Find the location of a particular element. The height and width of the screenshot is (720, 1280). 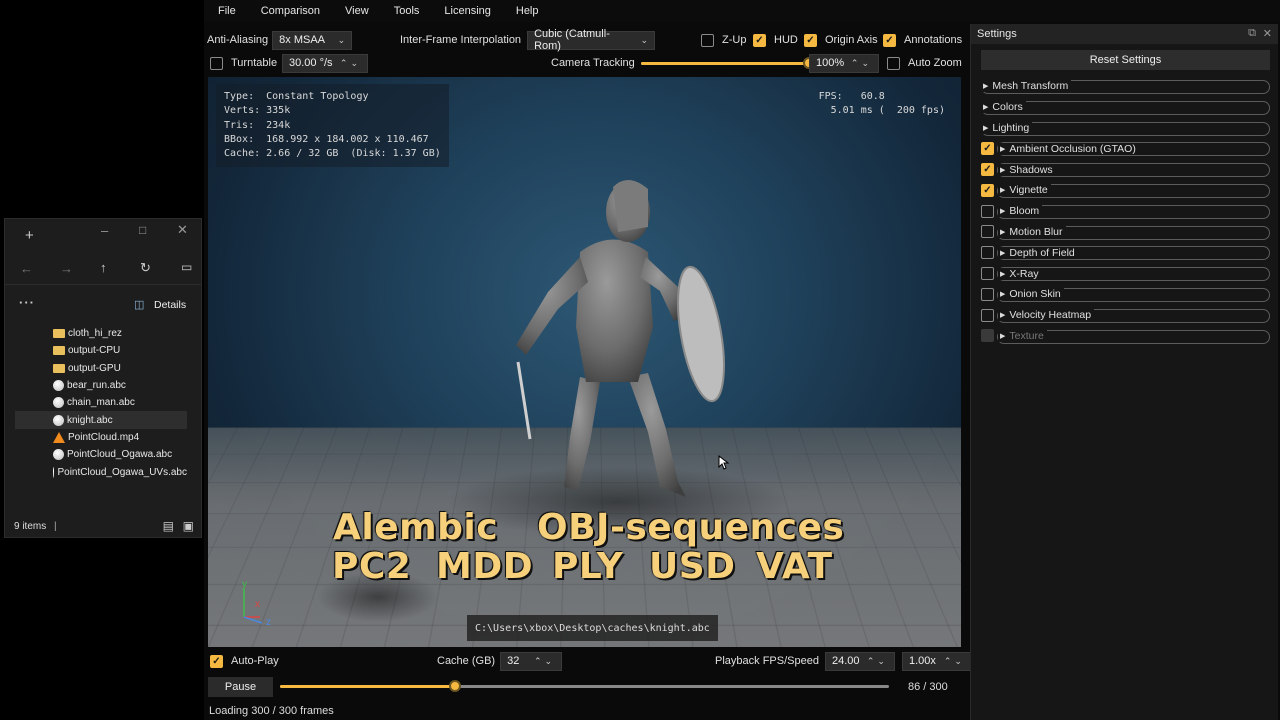

settings-section: ✓ ▶ Ambient Occlusion (GTAO) is located at coordinates (1125, 148).